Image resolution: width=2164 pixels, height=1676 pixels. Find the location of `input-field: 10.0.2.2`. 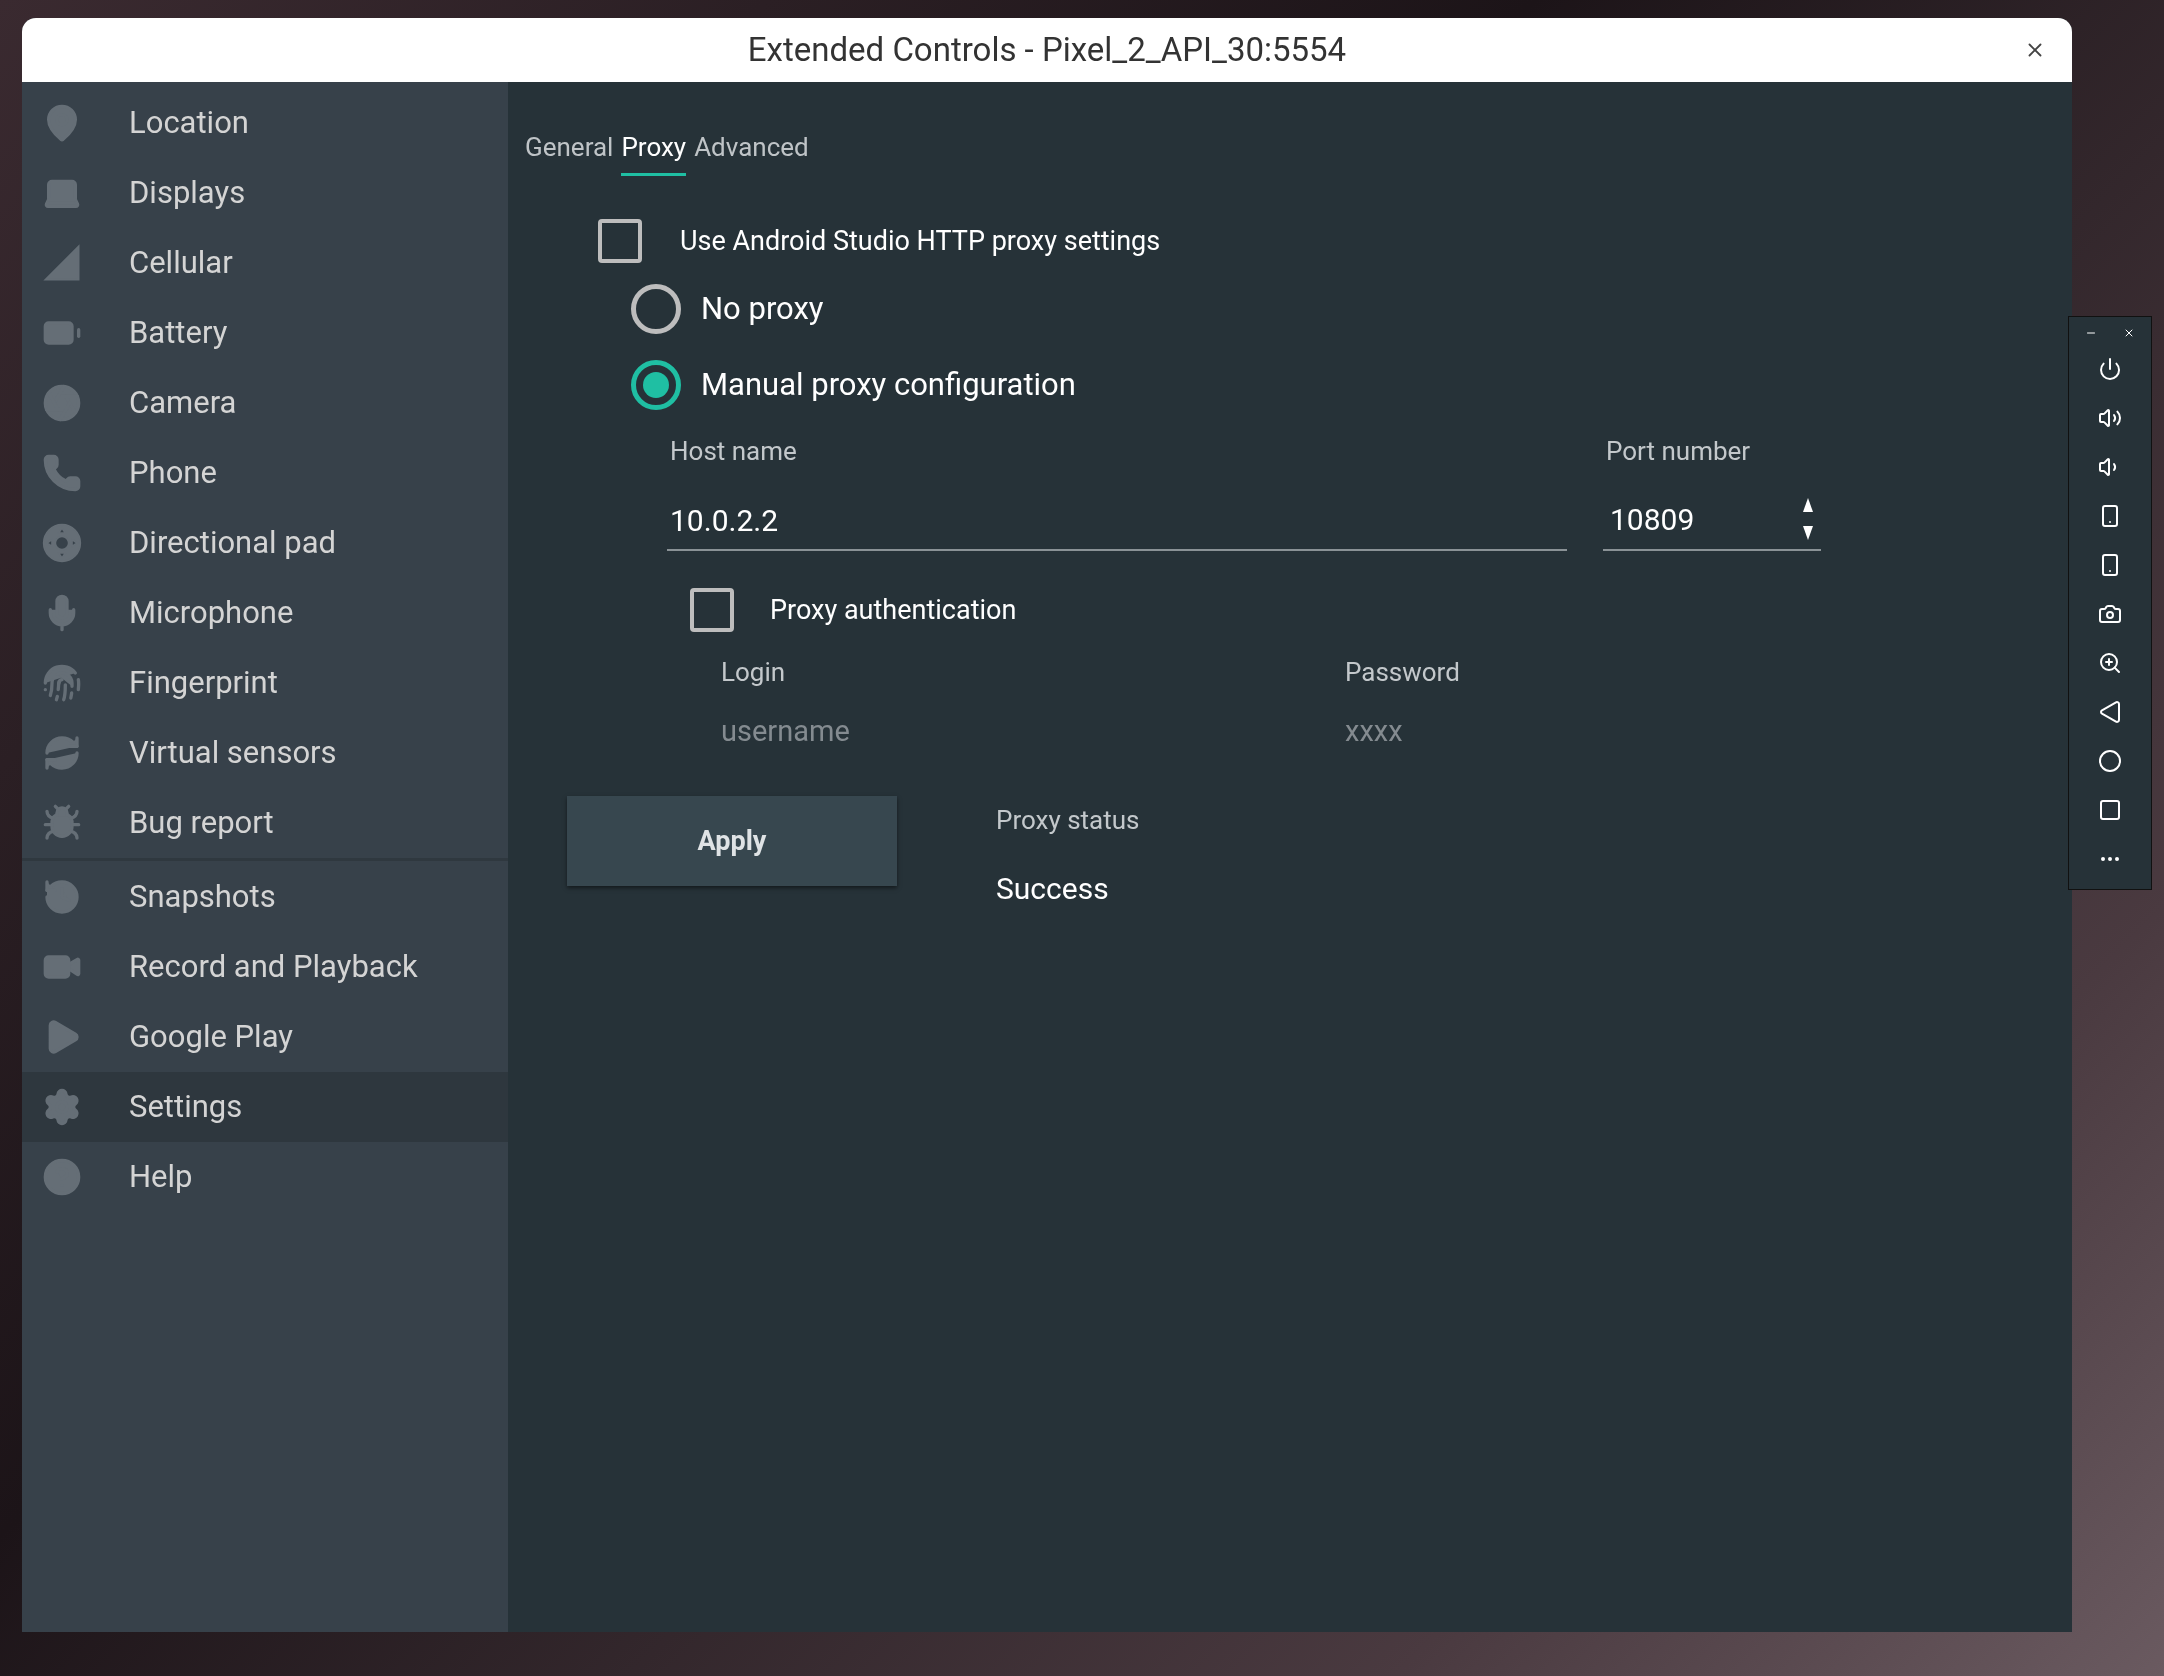

input-field: 10.0.2.2 is located at coordinates (1117, 521).